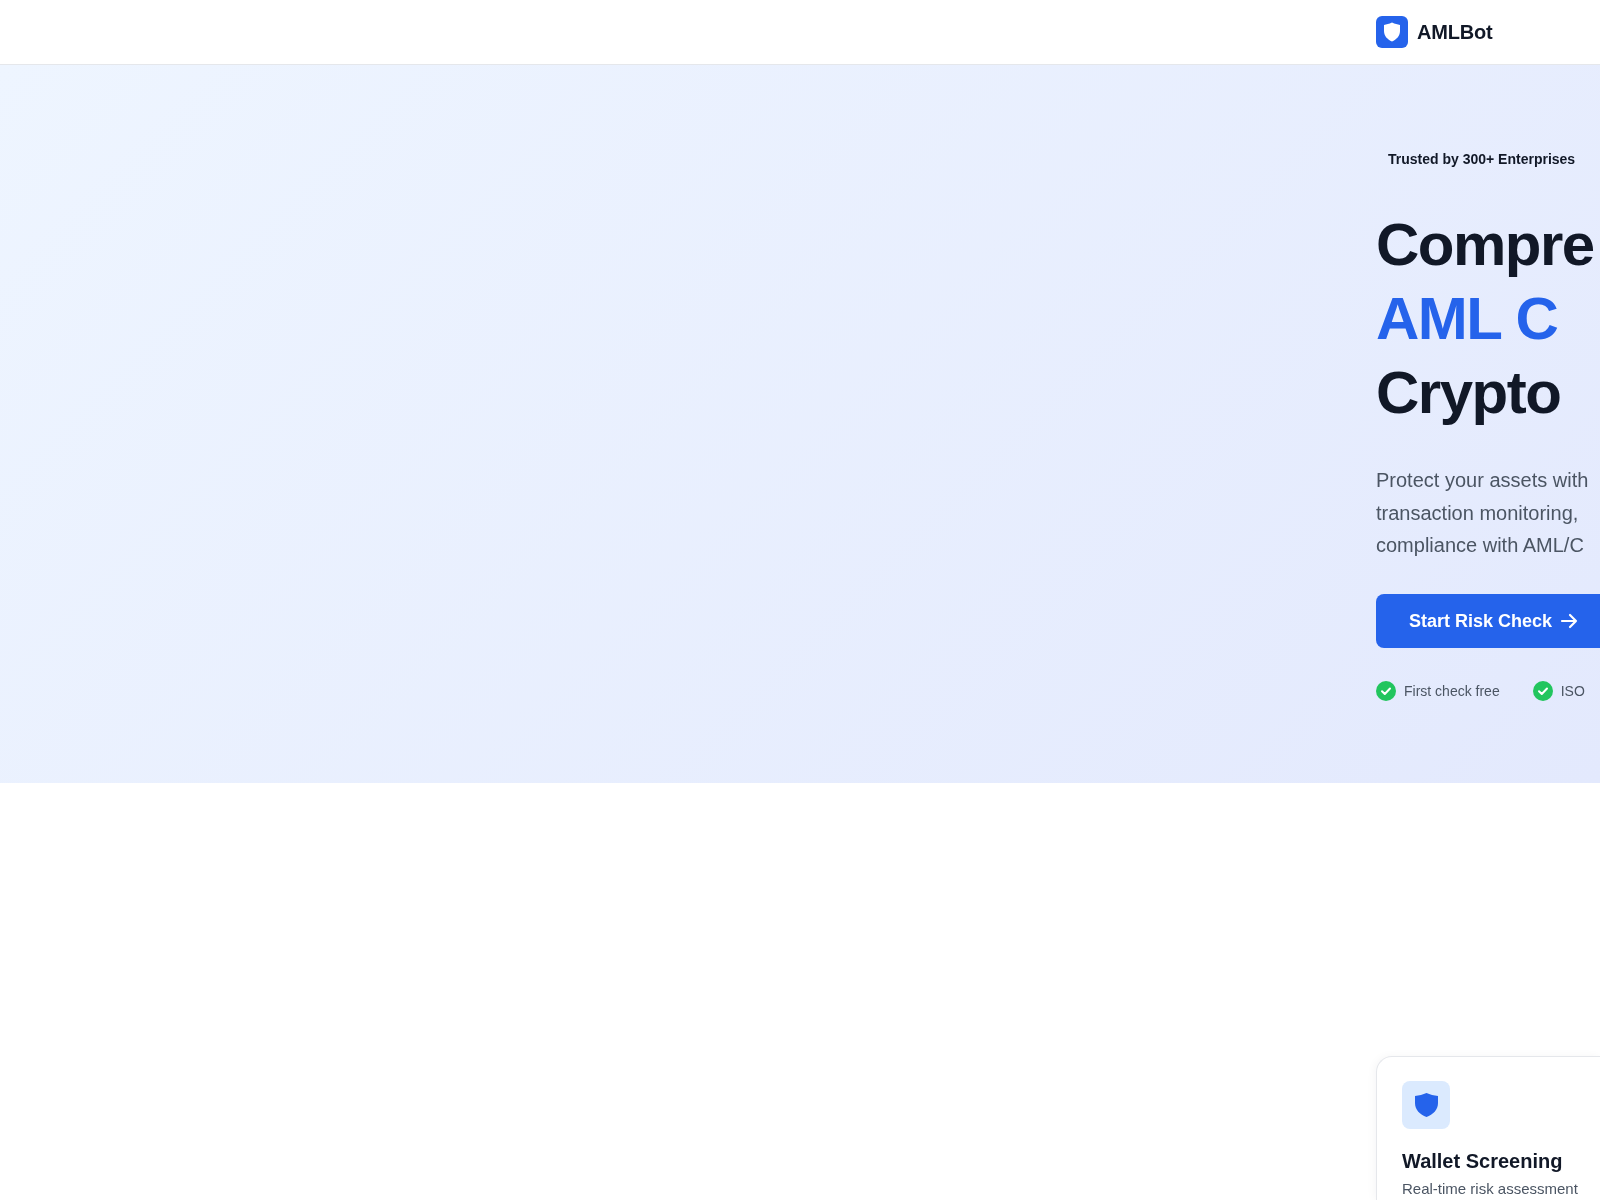  I want to click on brand-name: AMLBot, so click(1455, 32).